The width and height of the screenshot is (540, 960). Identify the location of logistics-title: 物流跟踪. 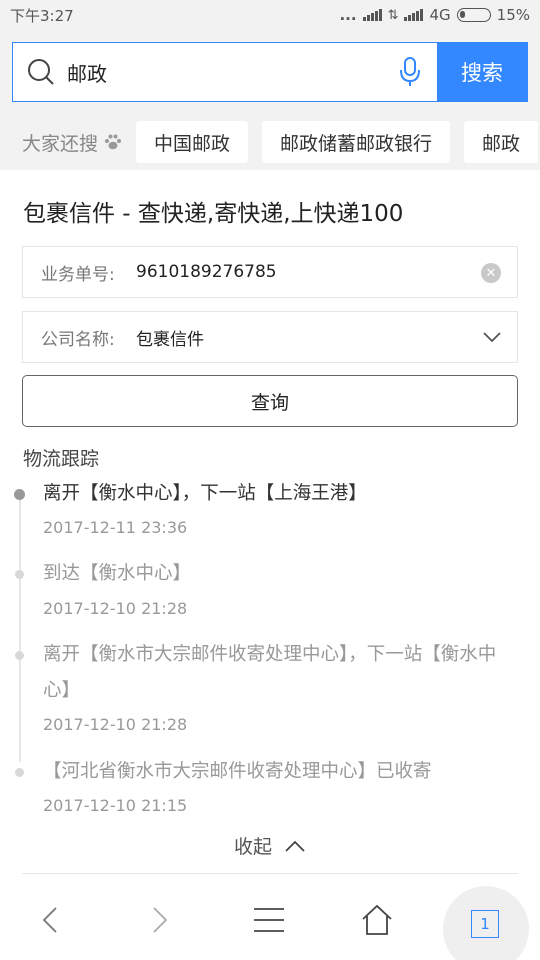
(61, 459).